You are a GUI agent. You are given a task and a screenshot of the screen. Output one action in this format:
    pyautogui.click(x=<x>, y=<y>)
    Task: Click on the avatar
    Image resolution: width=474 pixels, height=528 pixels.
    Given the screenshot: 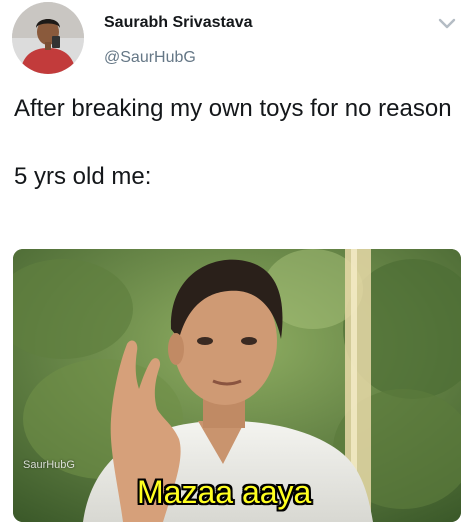 What is the action you would take?
    pyautogui.click(x=48, y=38)
    